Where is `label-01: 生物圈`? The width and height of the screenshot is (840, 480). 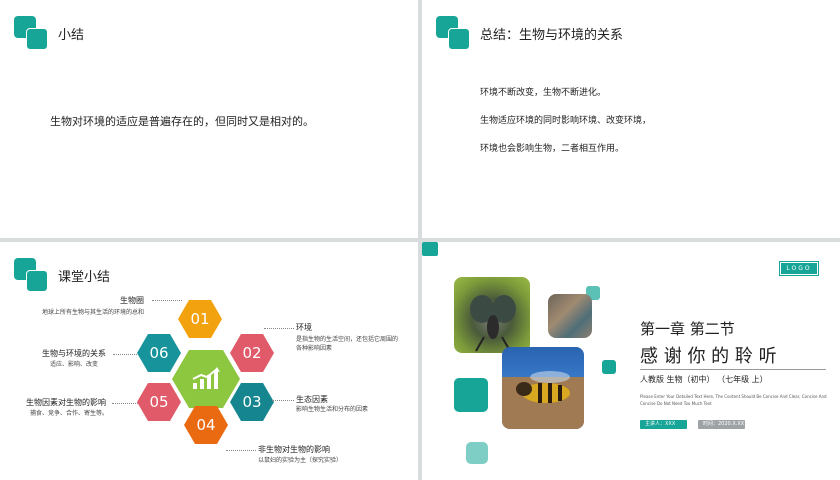 label-01: 生物圈 is located at coordinates (132, 300).